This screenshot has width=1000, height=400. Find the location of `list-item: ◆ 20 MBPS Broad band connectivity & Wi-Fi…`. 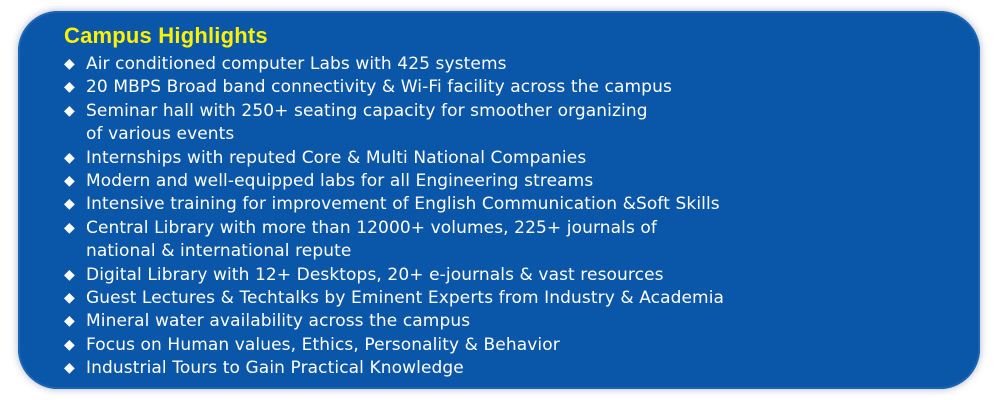

list-item: ◆ 20 MBPS Broad band connectivity & Wi-Fi… is located at coordinates (512, 87).